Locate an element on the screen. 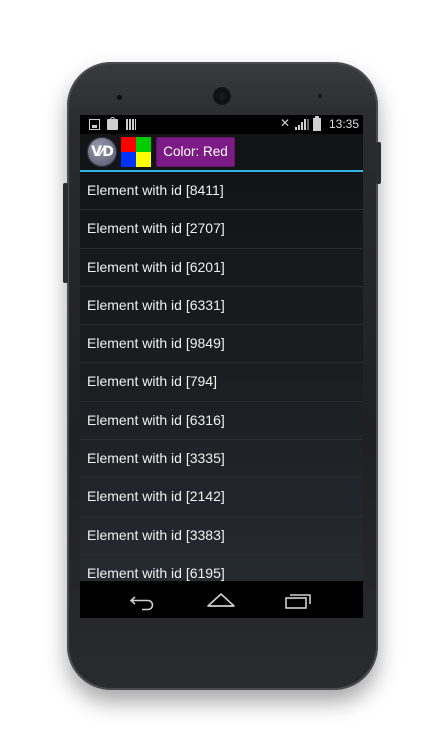 The image size is (444, 750). status-time: 13:35 is located at coordinates (343, 124).